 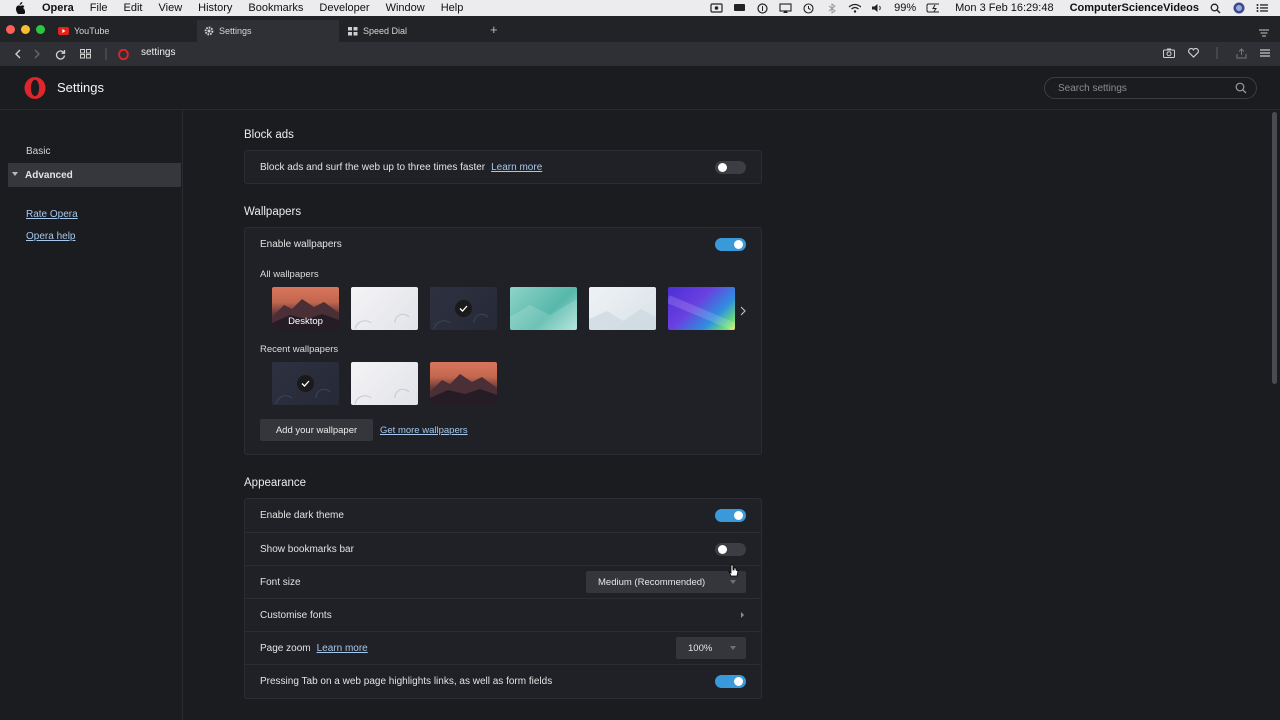 What do you see at coordinates (92, 31) in the screenshot?
I see `tab-label: YouTube` at bounding box center [92, 31].